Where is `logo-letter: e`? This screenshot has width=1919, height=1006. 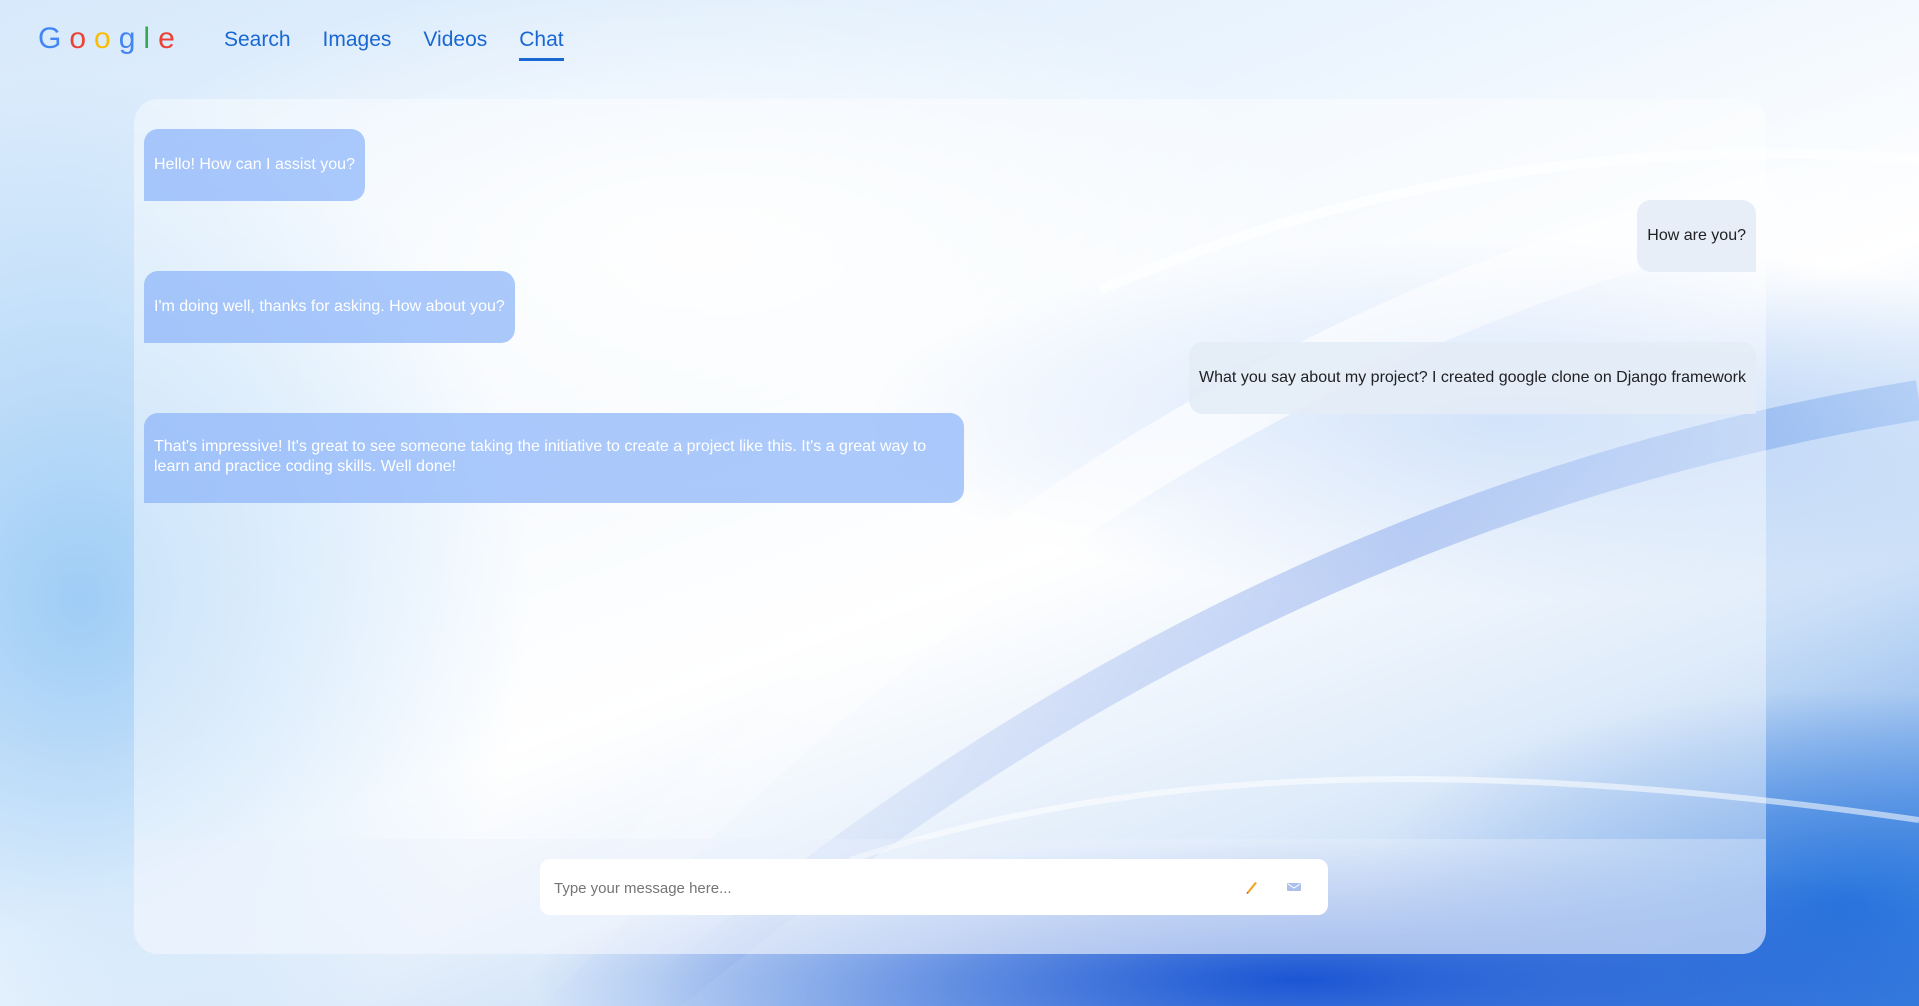 logo-letter: e is located at coordinates (170, 38).